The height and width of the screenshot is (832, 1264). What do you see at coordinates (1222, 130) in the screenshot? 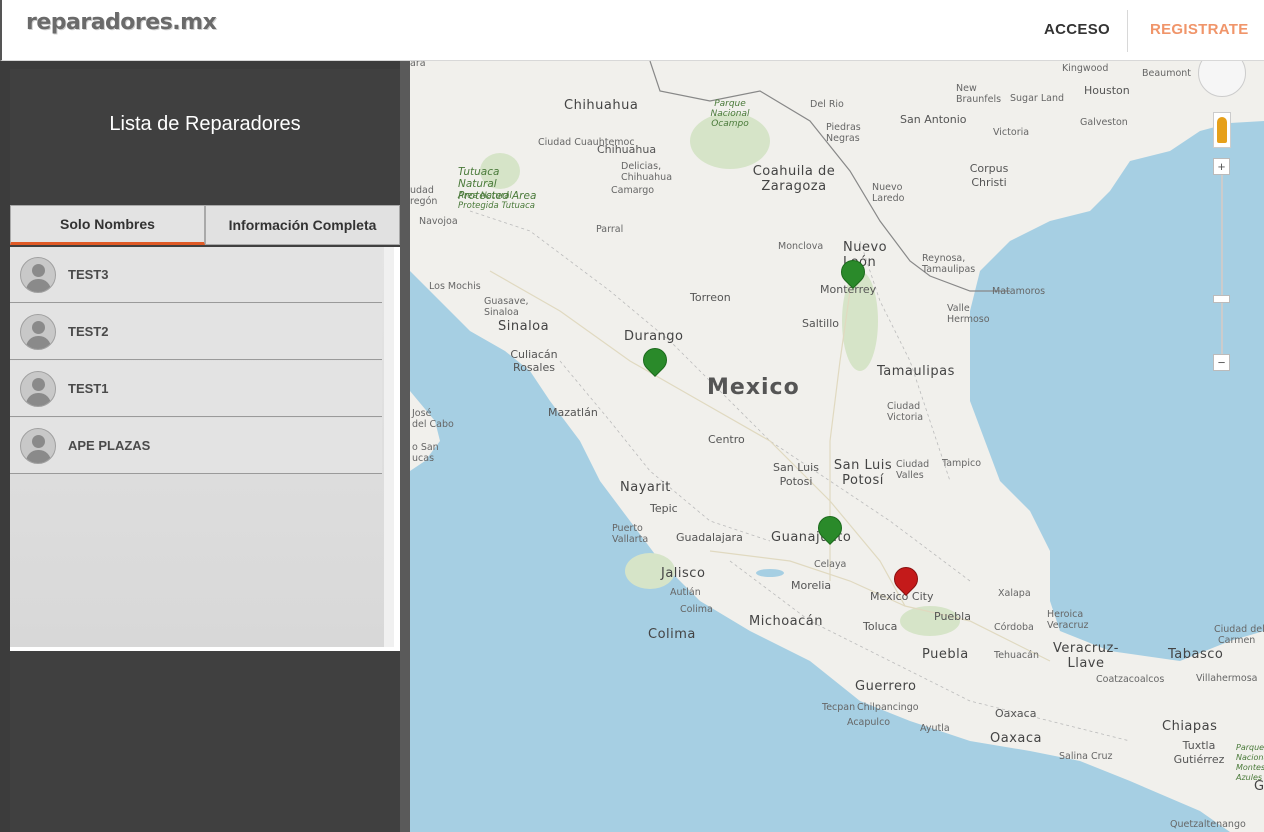
I see `pegman-icon` at bounding box center [1222, 130].